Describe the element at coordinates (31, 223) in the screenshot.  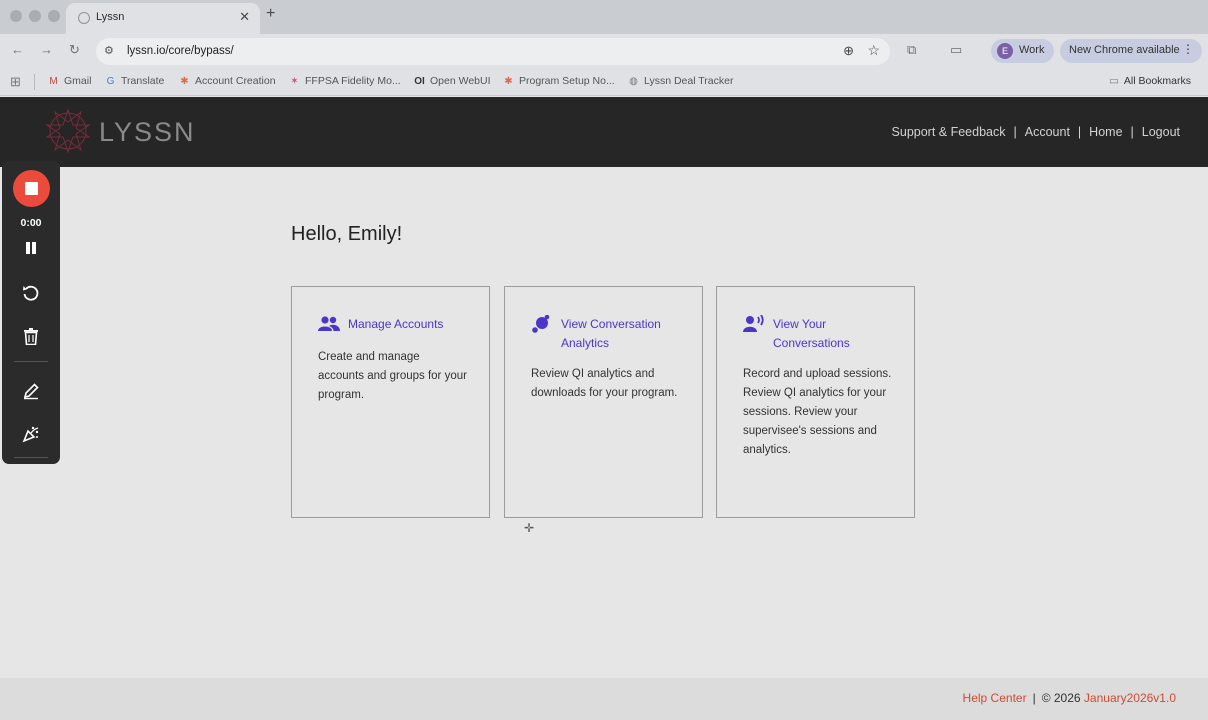
I see `recording-timer: 0:00` at that location.